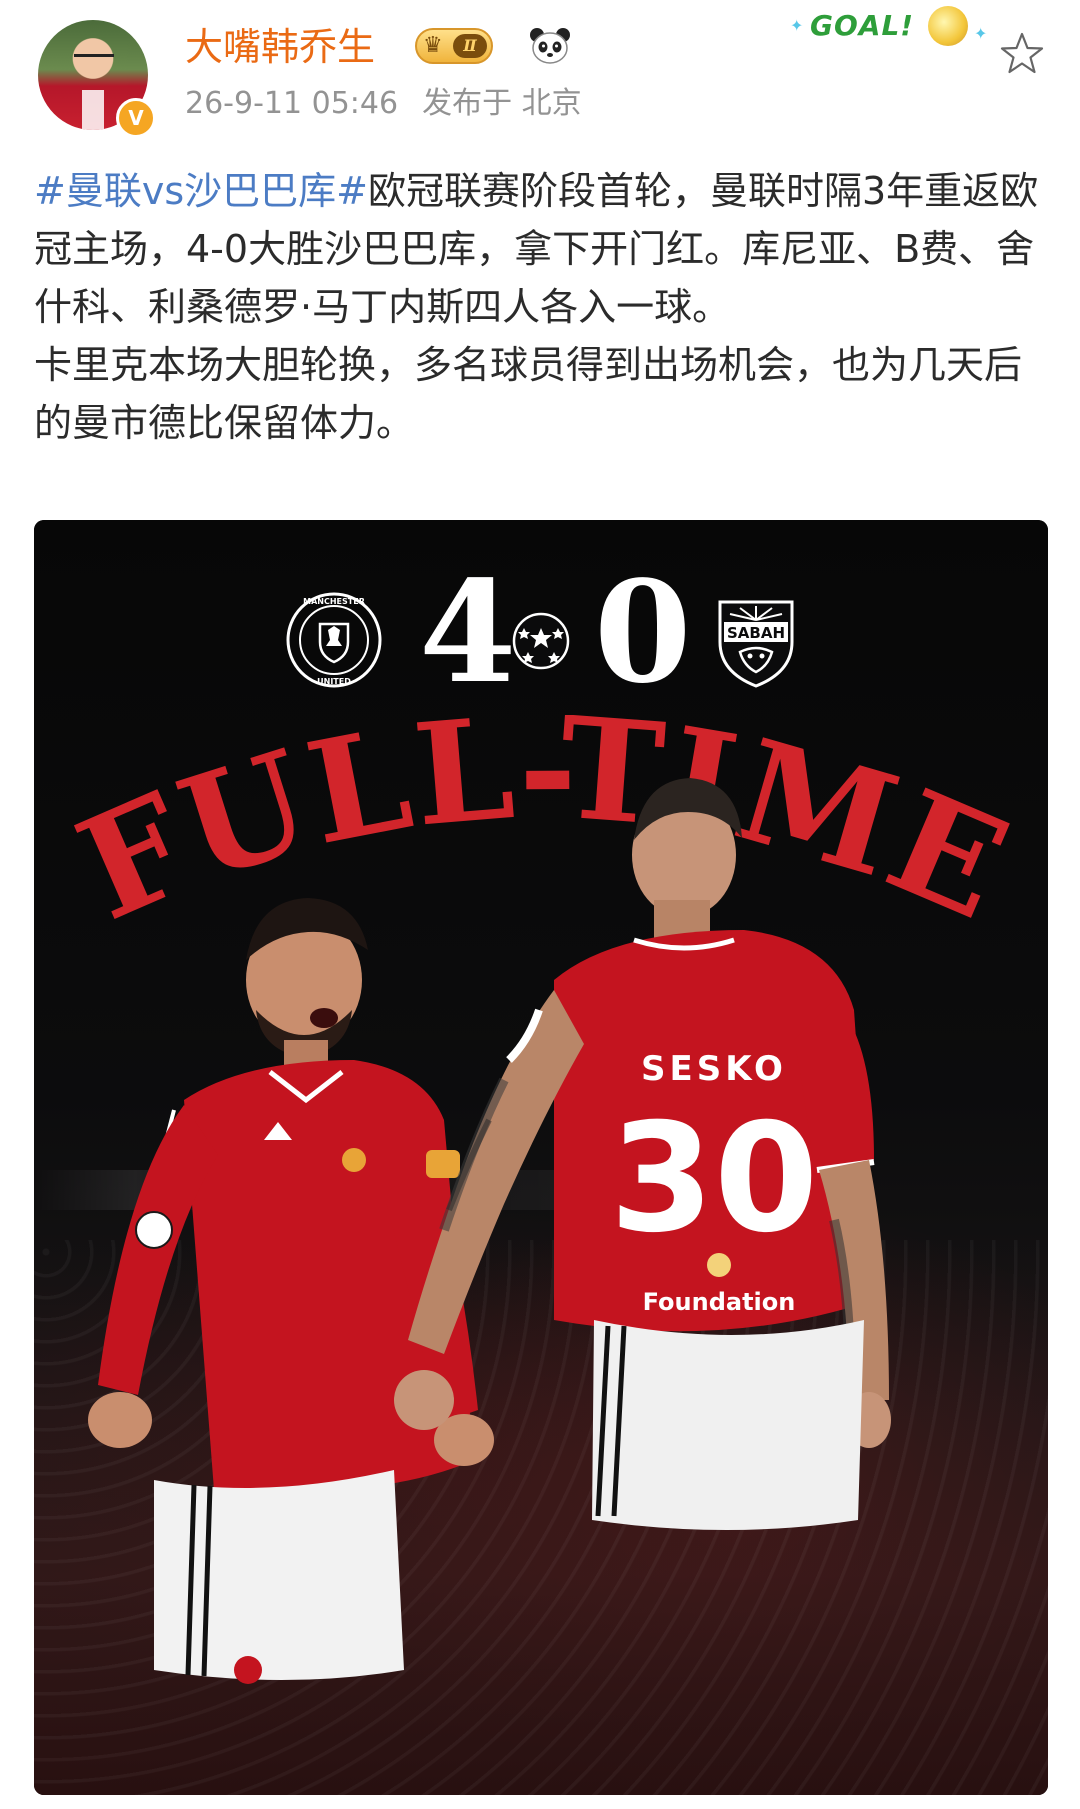  What do you see at coordinates (502, 103) in the screenshot?
I see `post-location: 发布于 北京` at bounding box center [502, 103].